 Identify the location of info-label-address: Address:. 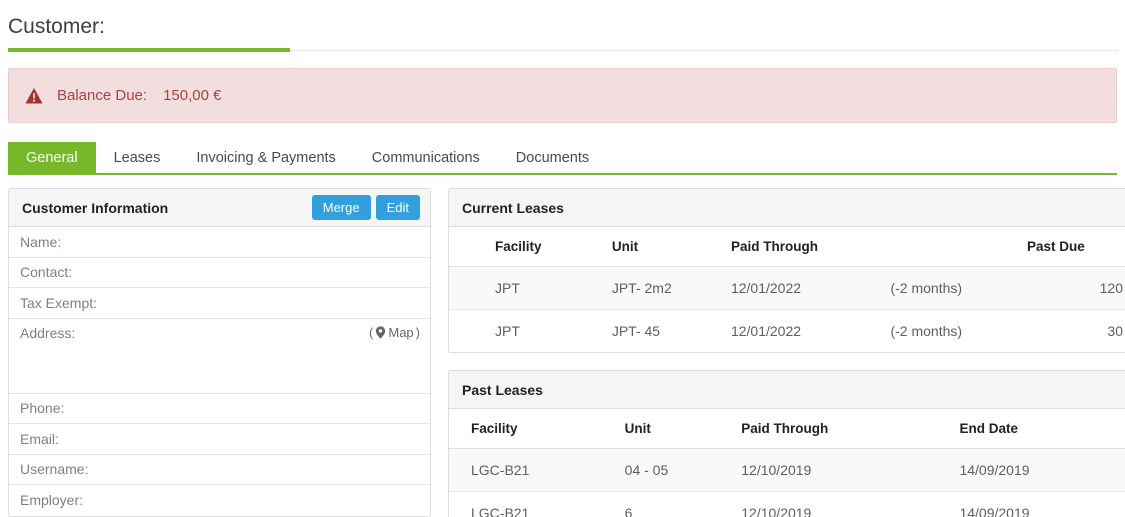
(48, 332).